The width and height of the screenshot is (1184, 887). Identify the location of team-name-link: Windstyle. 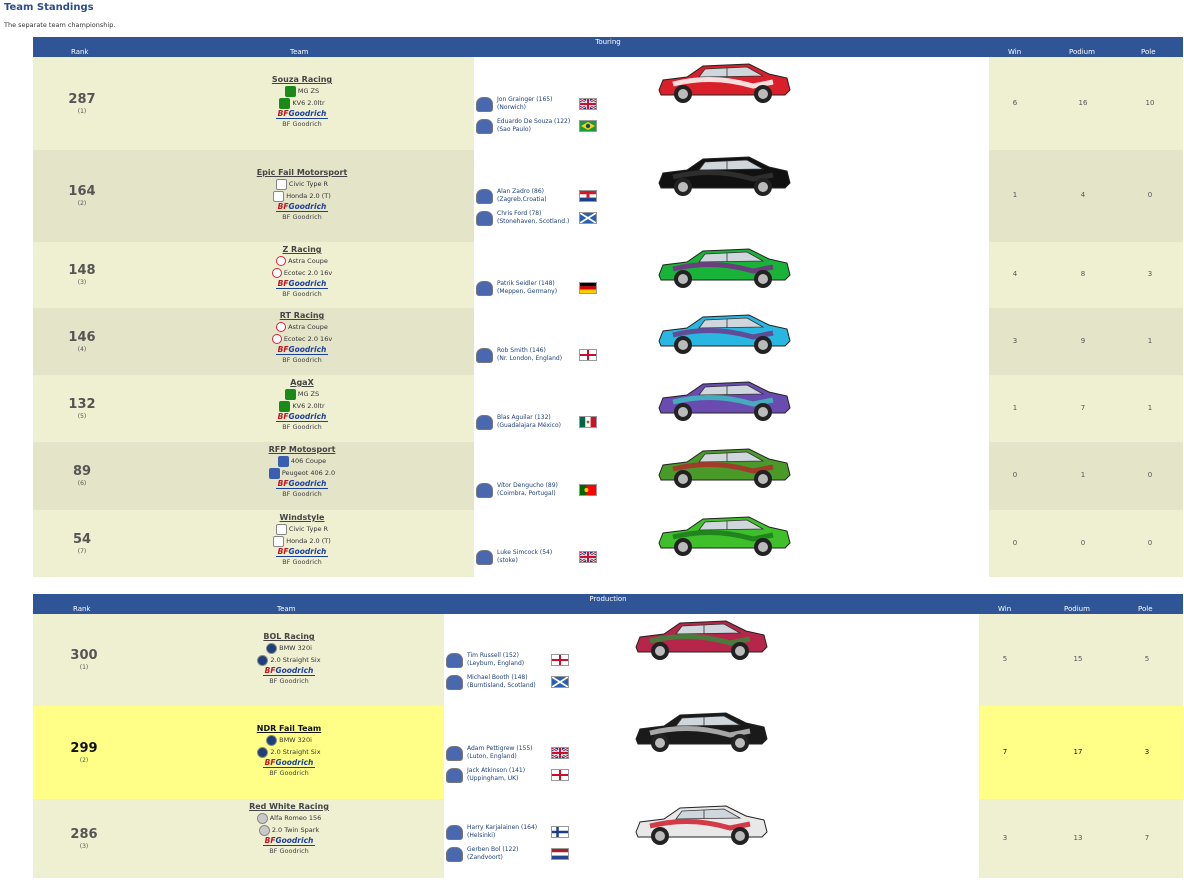
(302, 517).